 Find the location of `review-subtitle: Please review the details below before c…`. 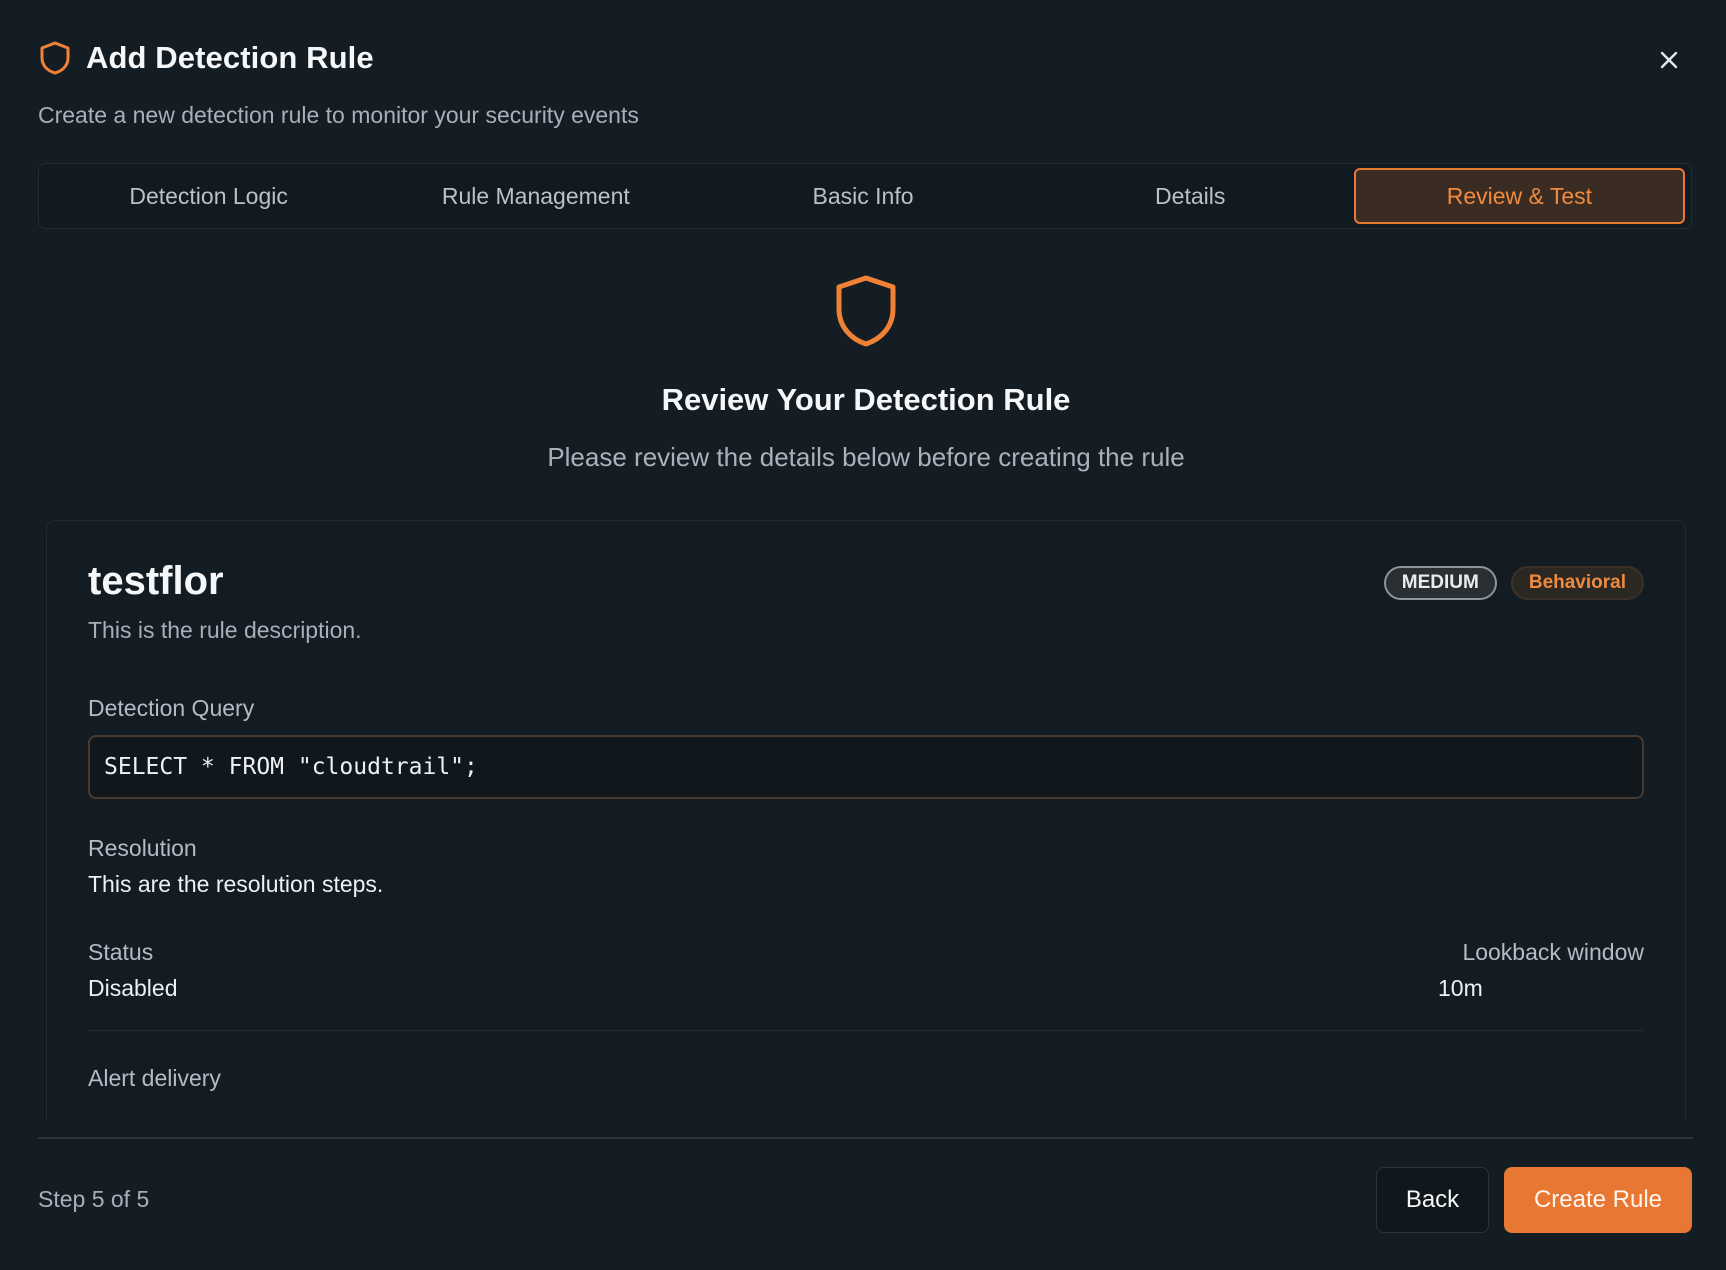

review-subtitle: Please review the details below before c… is located at coordinates (866, 457).